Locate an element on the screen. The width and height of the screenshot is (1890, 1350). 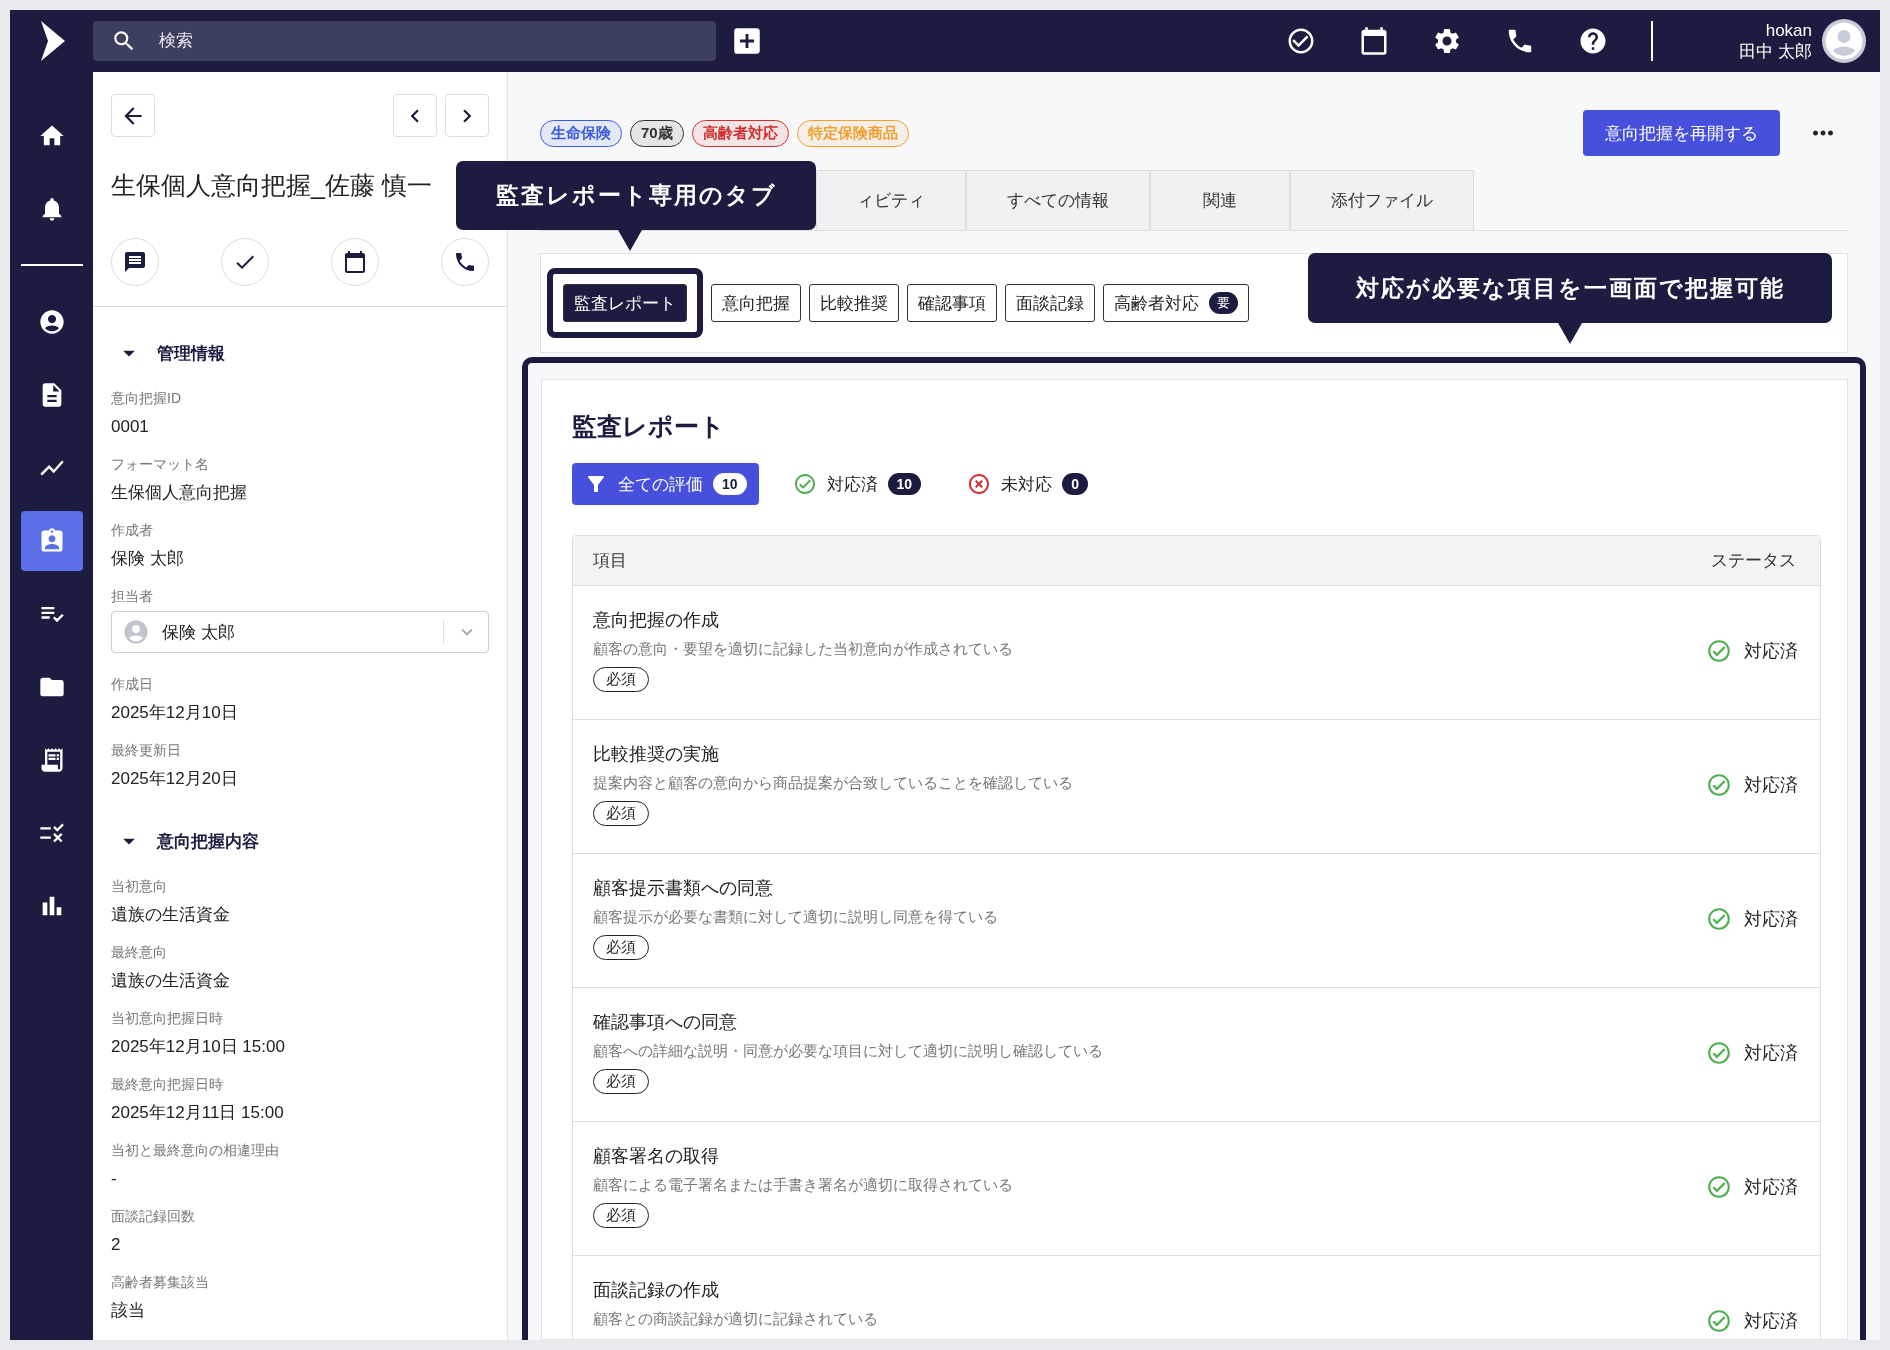
message-button is located at coordinates (135, 262).